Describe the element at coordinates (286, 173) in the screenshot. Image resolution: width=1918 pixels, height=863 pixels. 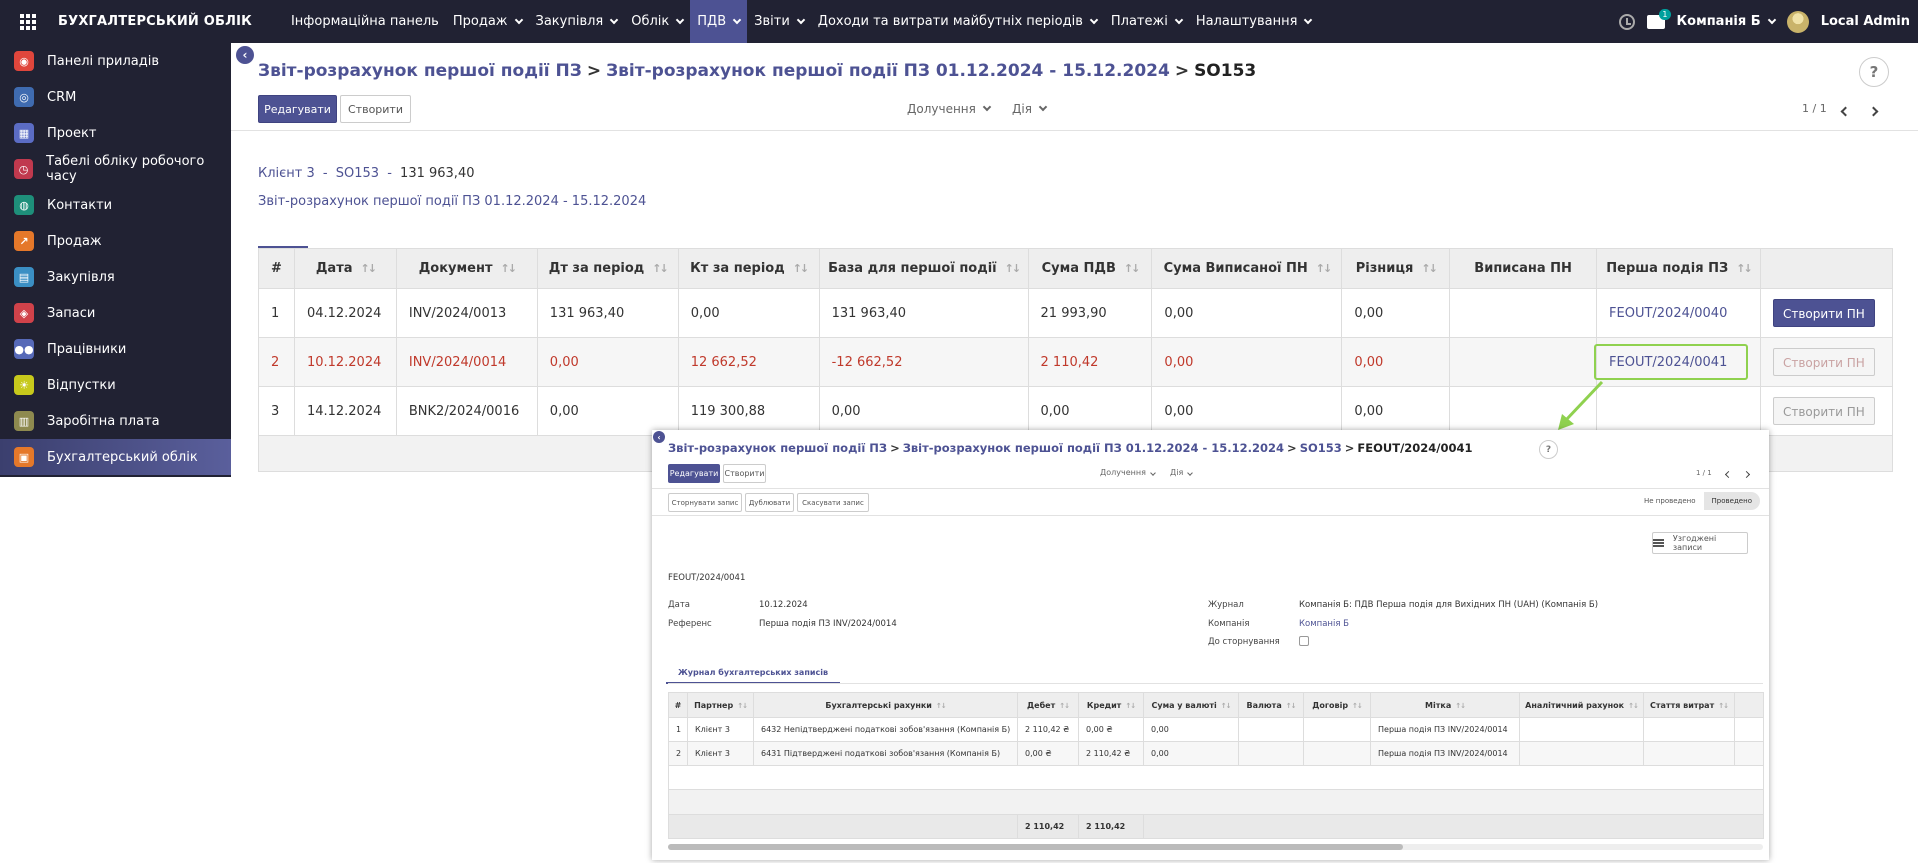
I see `client-link: Клієнт 3` at that location.